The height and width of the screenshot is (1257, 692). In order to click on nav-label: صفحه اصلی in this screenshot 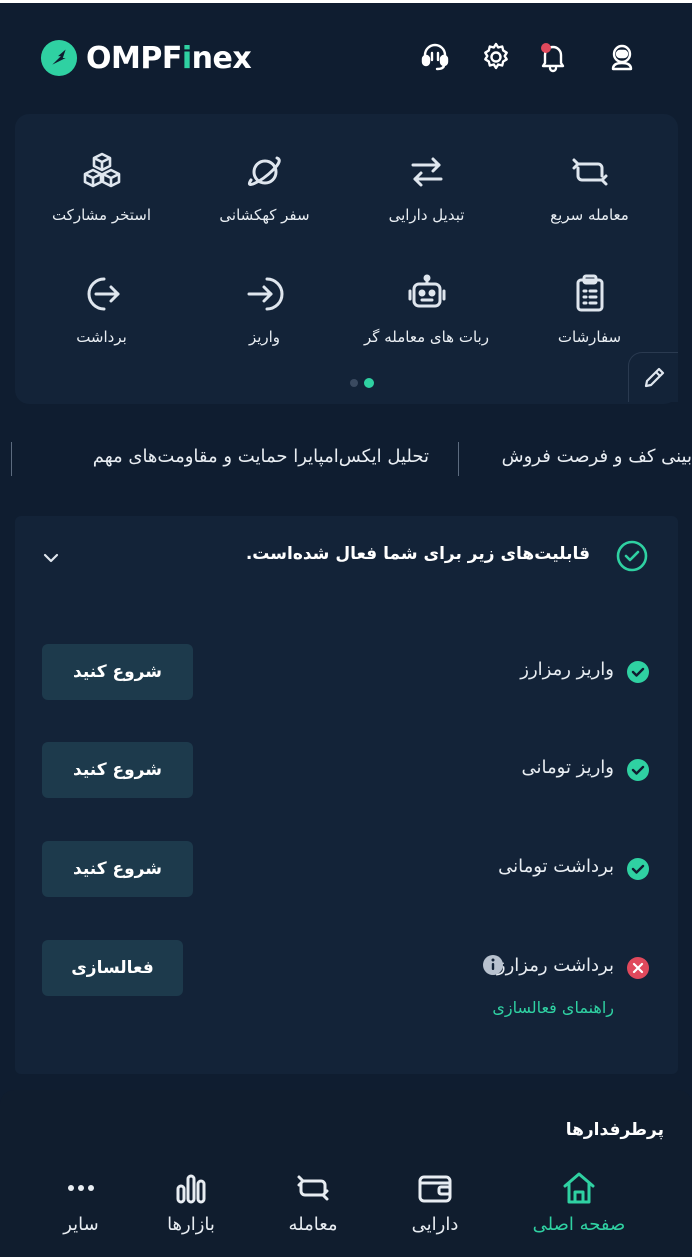, I will do `click(579, 1224)`.